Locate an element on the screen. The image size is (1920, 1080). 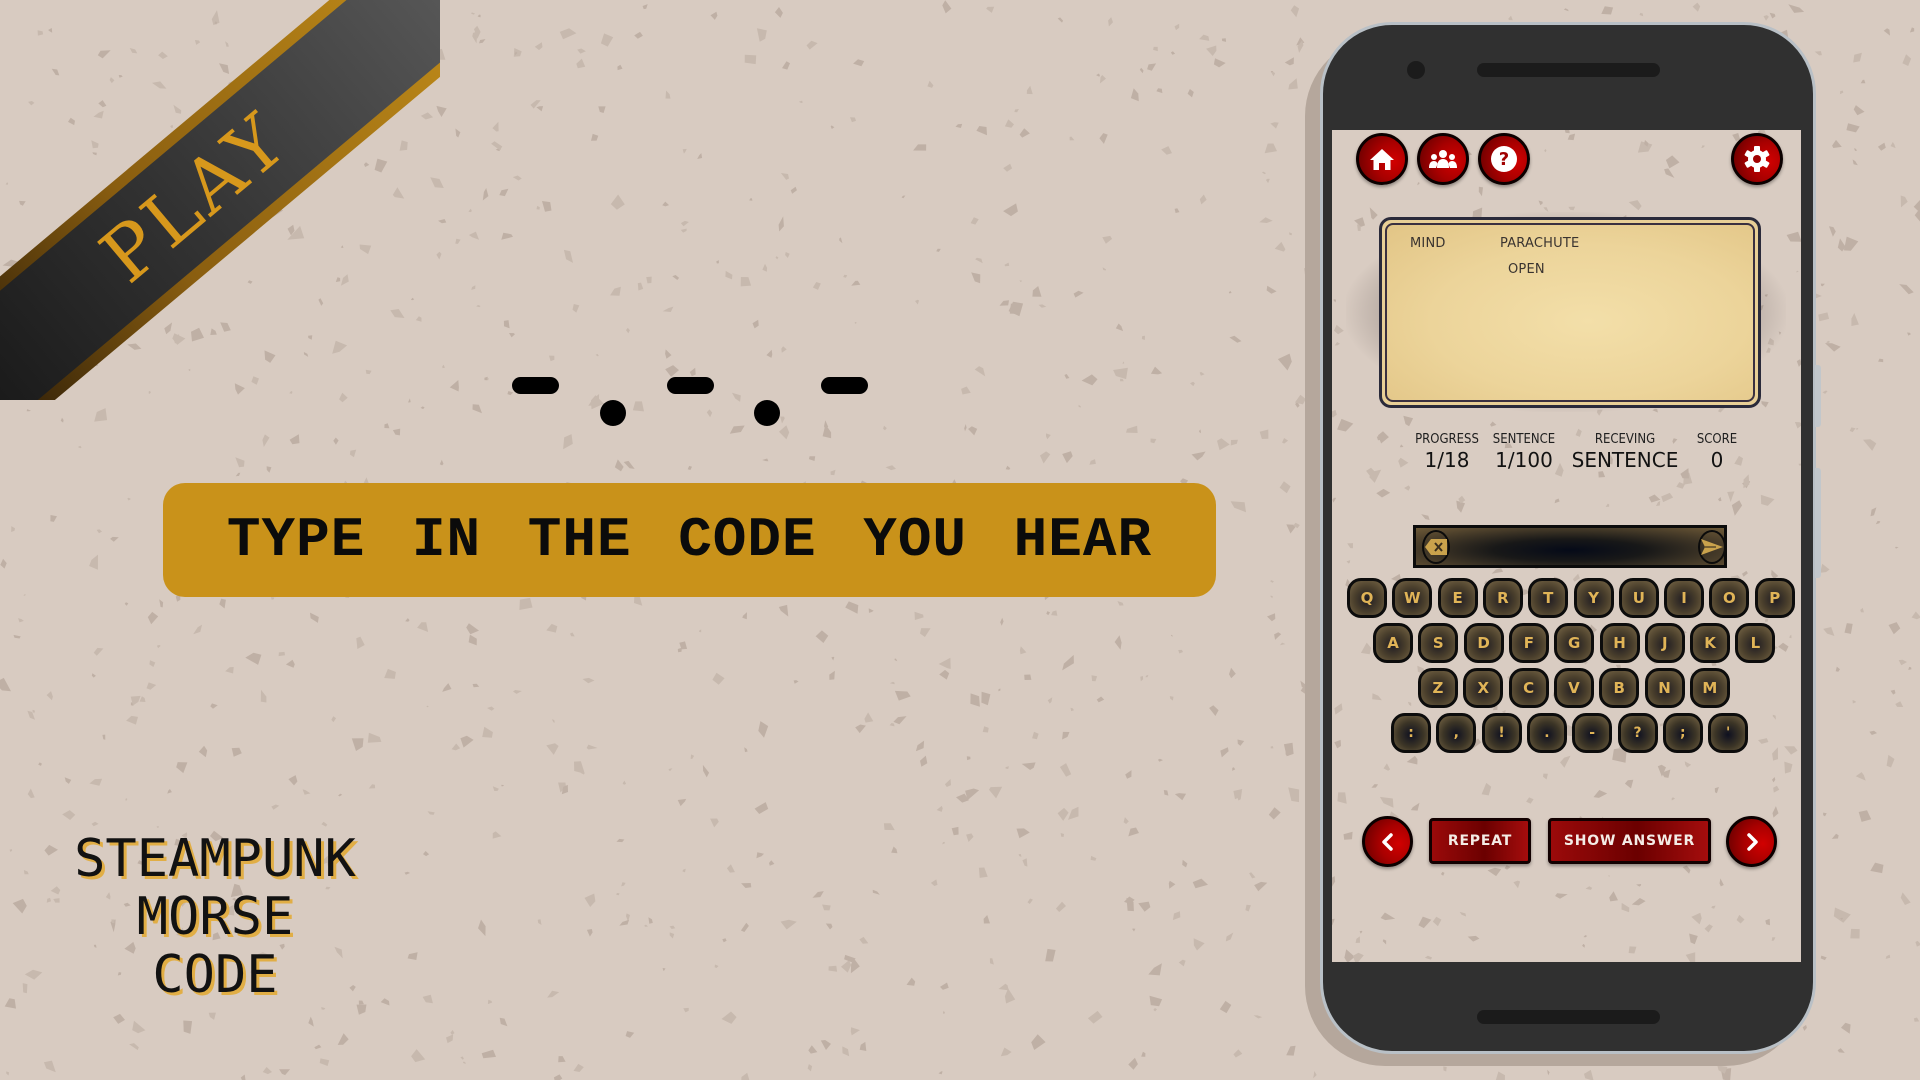
play-ribbon: PLAY is located at coordinates (220, 200).